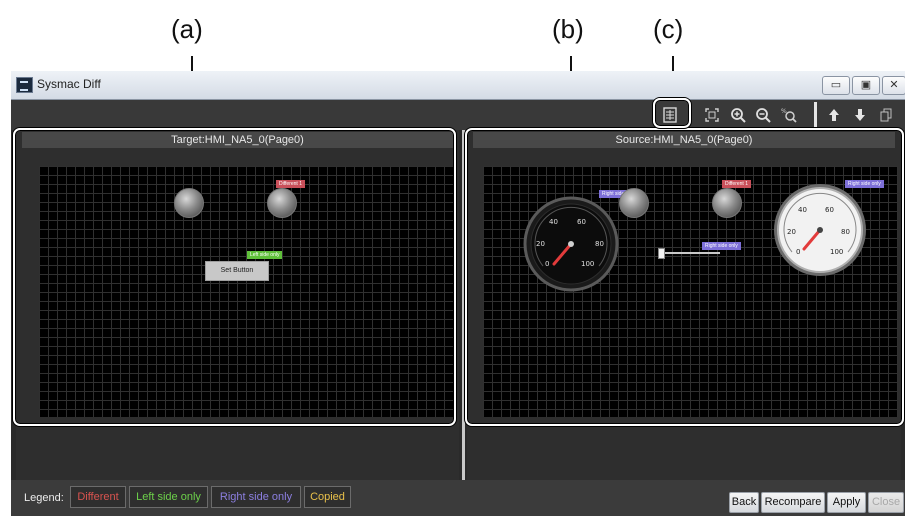  Describe the element at coordinates (69, 84) in the screenshot. I see `window-title: Sysmac Diff` at that location.